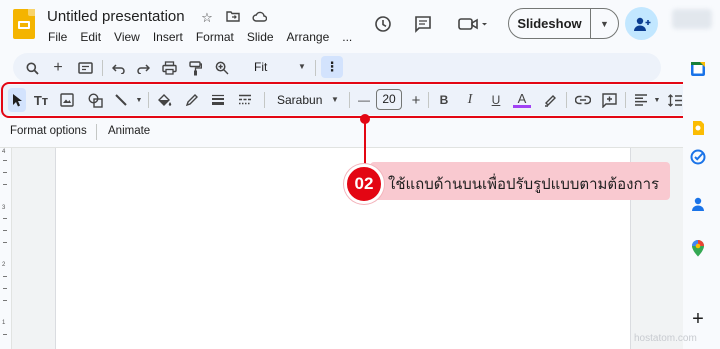 This screenshot has height=349, width=720. I want to click on more-options-icon: ⋮, so click(332, 67).